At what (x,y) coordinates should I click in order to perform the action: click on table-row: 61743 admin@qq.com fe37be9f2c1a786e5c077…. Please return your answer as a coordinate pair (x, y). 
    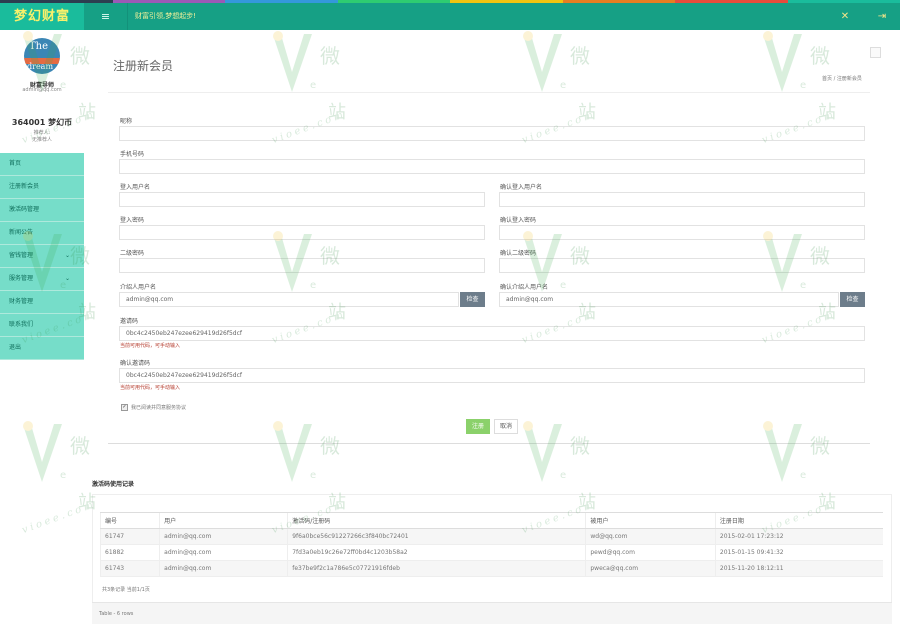
    Looking at the image, I should click on (491, 568).